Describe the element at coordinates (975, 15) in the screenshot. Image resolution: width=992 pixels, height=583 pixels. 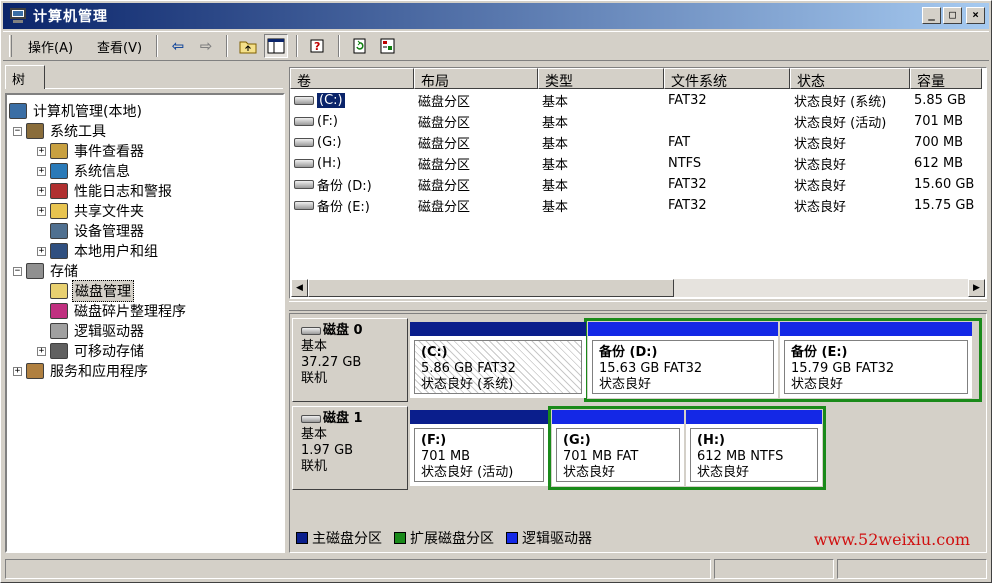
I see `close-button: ×` at that location.